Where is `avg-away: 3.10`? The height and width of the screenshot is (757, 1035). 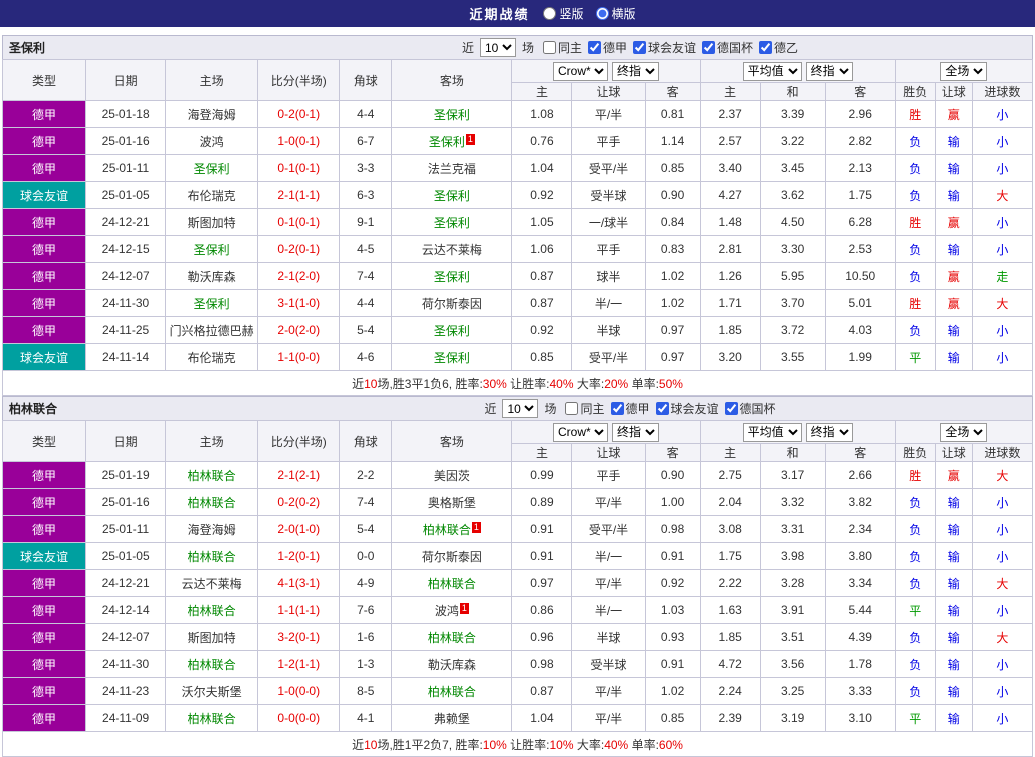
avg-away: 3.10 is located at coordinates (860, 718).